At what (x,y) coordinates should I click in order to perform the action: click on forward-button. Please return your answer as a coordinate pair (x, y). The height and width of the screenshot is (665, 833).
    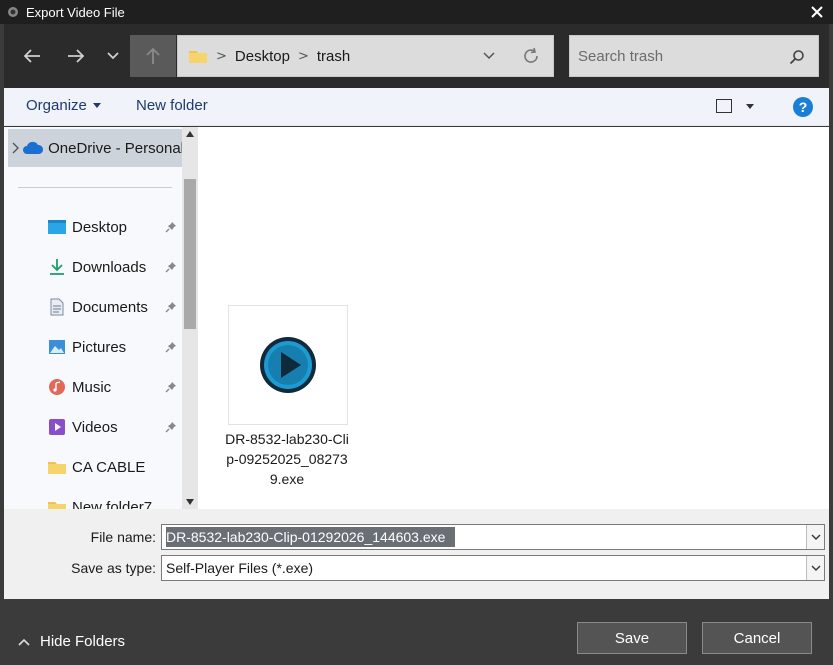
    Looking at the image, I should click on (76, 56).